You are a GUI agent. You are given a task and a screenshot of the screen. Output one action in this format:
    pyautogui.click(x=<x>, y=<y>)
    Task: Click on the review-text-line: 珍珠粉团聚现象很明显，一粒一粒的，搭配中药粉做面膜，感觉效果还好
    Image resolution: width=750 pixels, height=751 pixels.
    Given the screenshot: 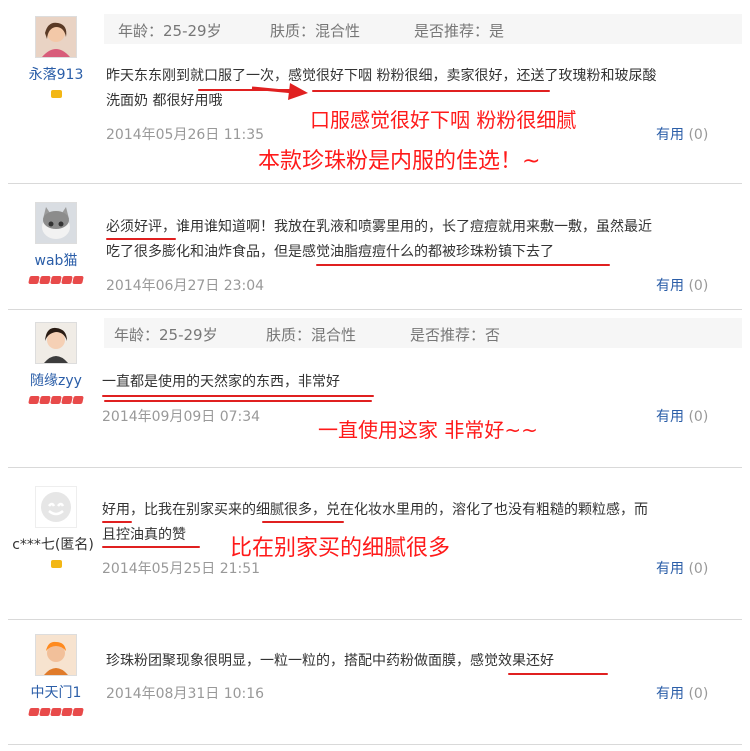 What is the action you would take?
    pyautogui.click(x=330, y=661)
    